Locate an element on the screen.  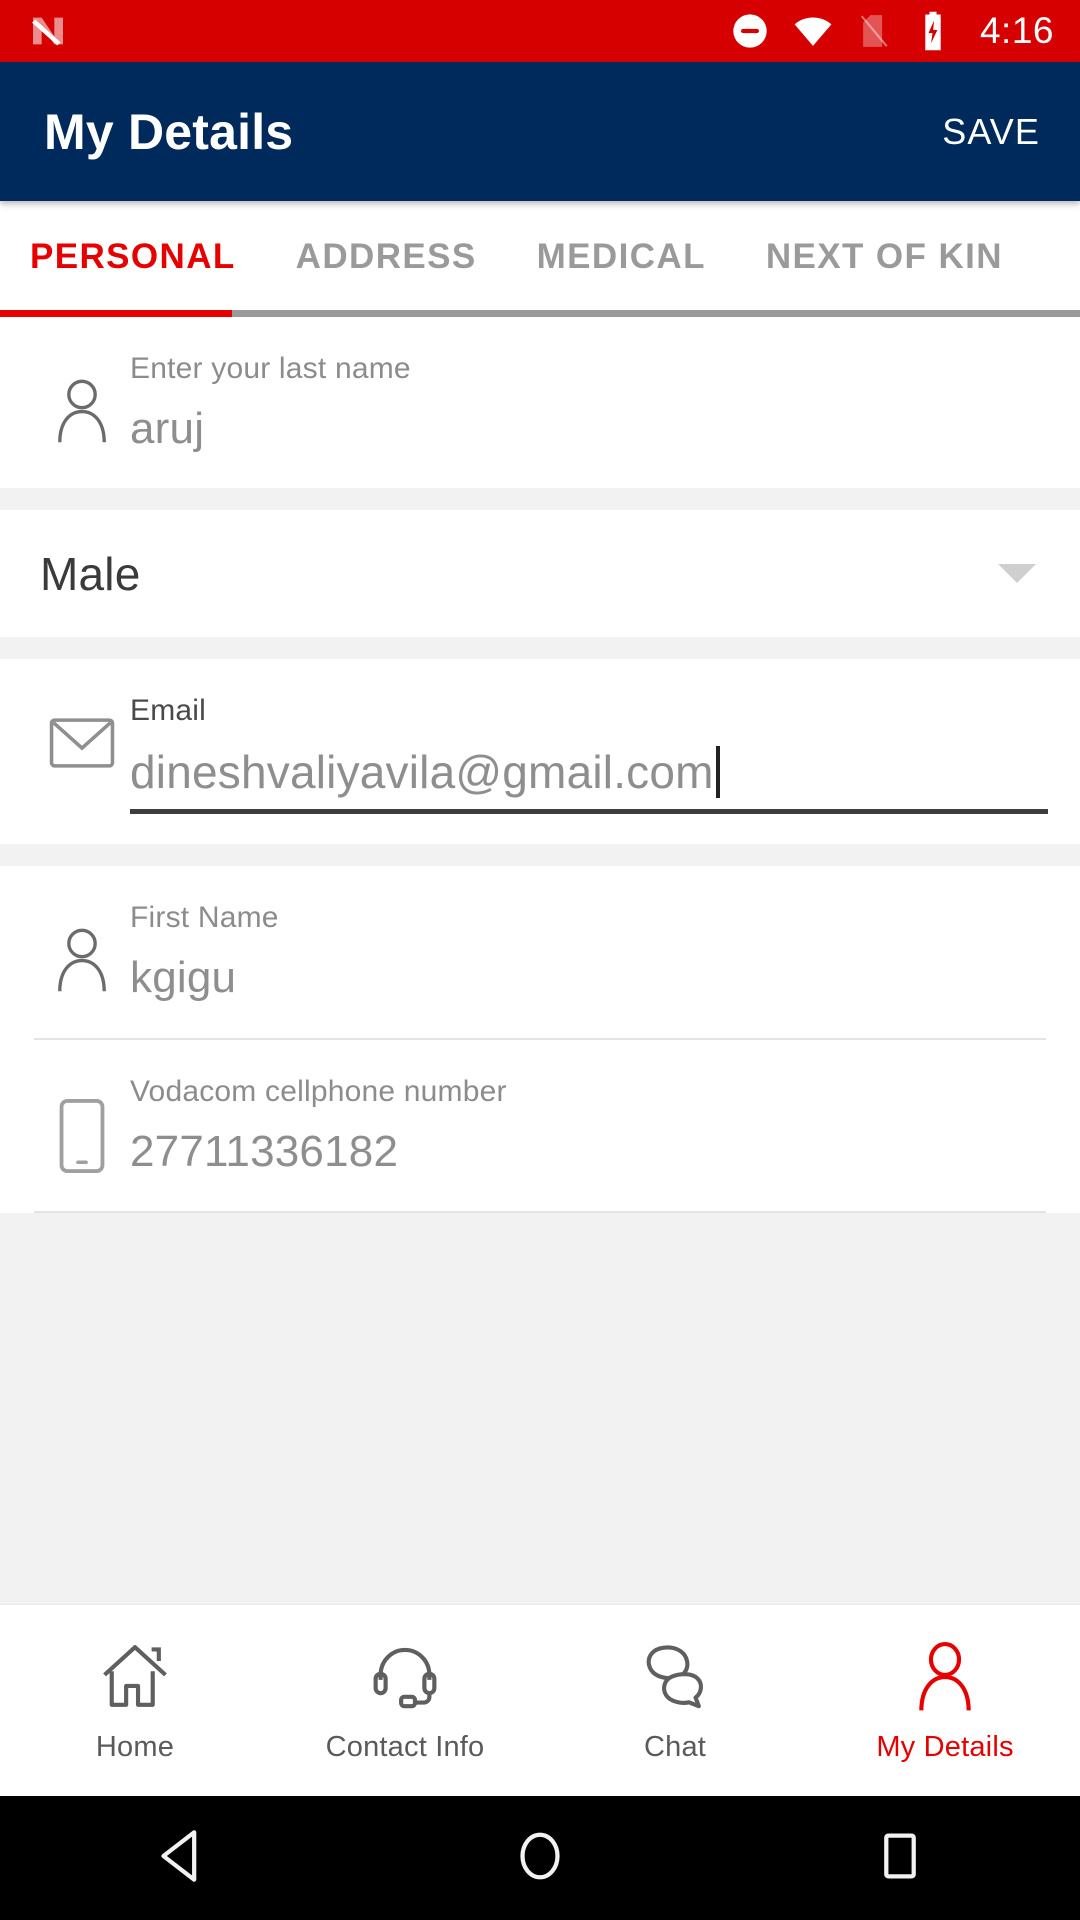
first-name-row: First Name kgigu is located at coordinates (540, 951).